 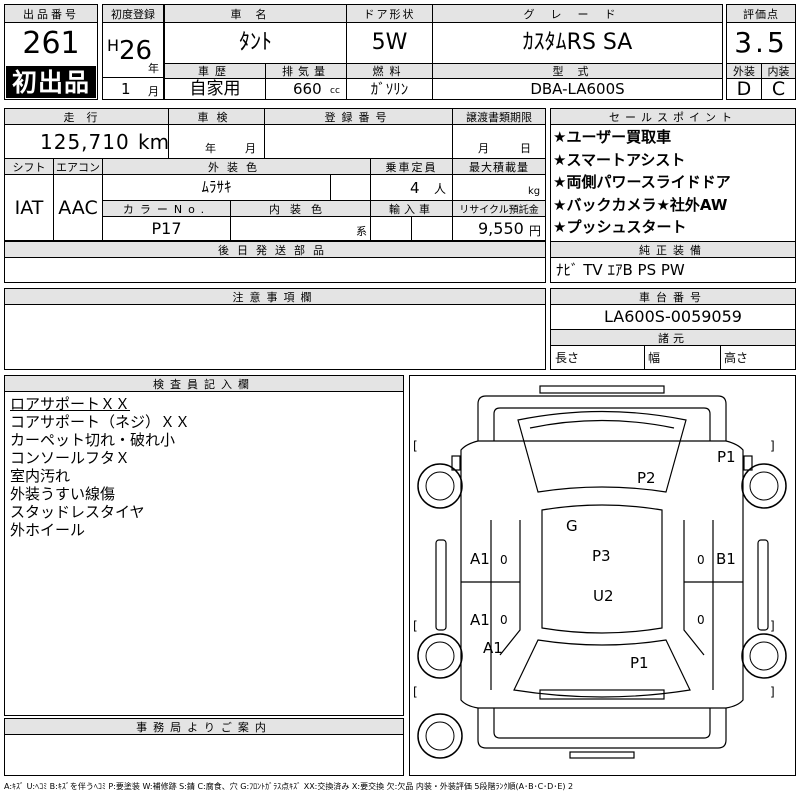 I want to click on mark-p2: P2, so click(x=646, y=478).